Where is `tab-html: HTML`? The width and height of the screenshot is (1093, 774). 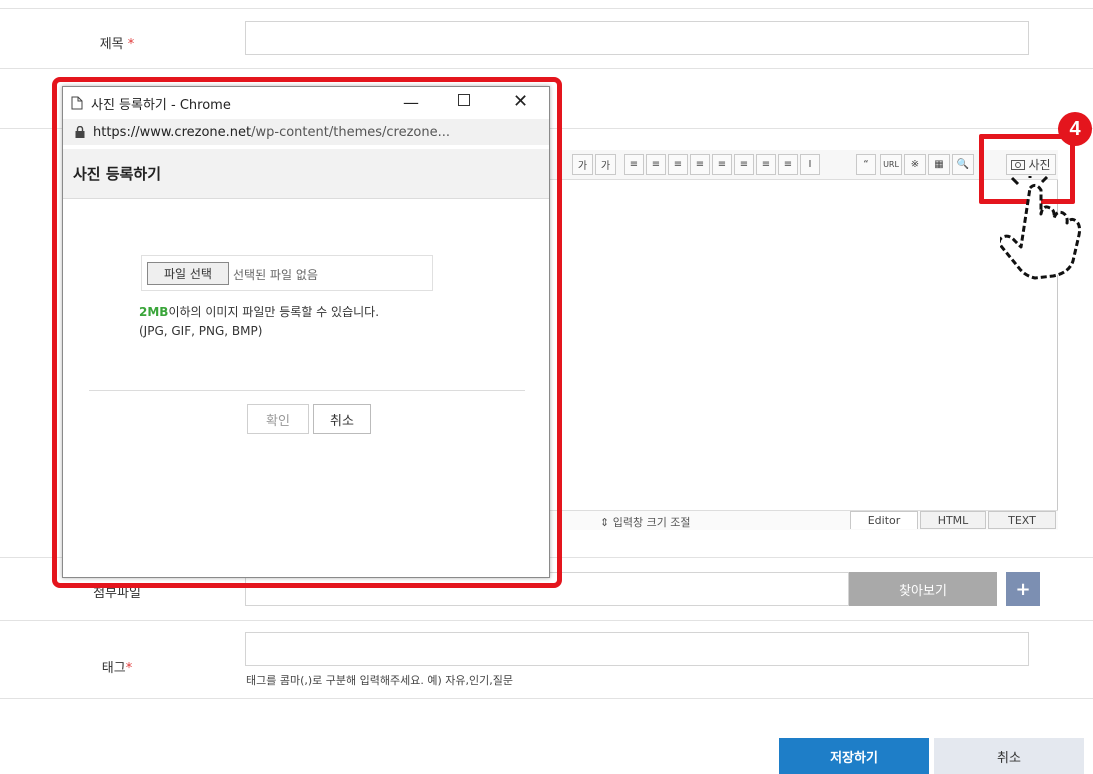 tab-html: HTML is located at coordinates (953, 520).